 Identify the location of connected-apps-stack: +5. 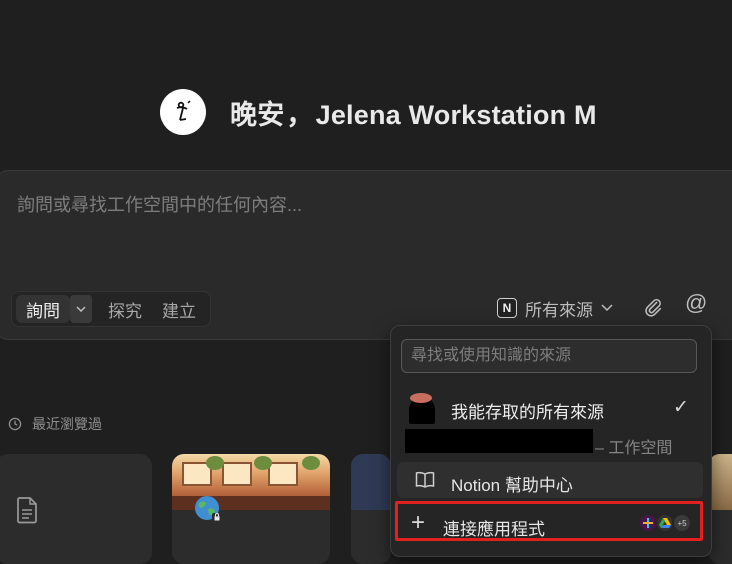
(665, 523).